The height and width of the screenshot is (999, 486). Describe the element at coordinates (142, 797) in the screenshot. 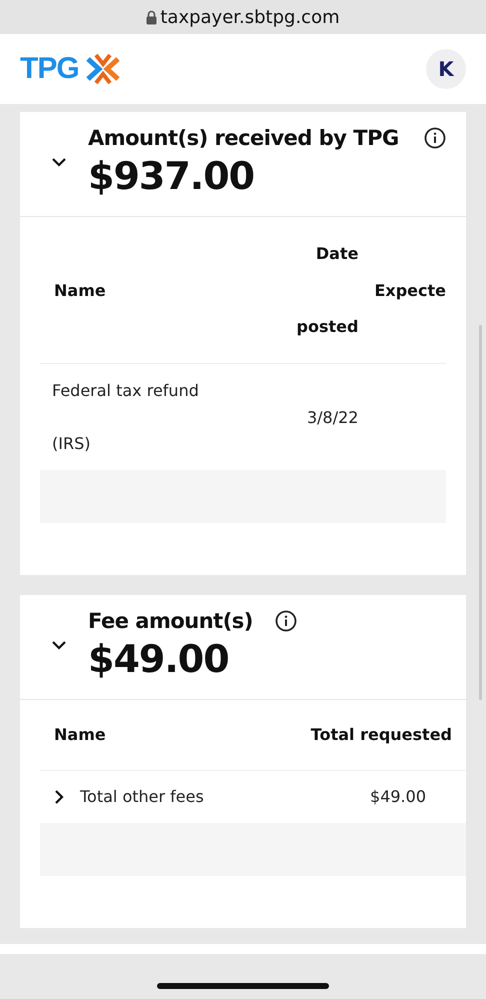

I see `table-cell-text: Total other fees` at that location.